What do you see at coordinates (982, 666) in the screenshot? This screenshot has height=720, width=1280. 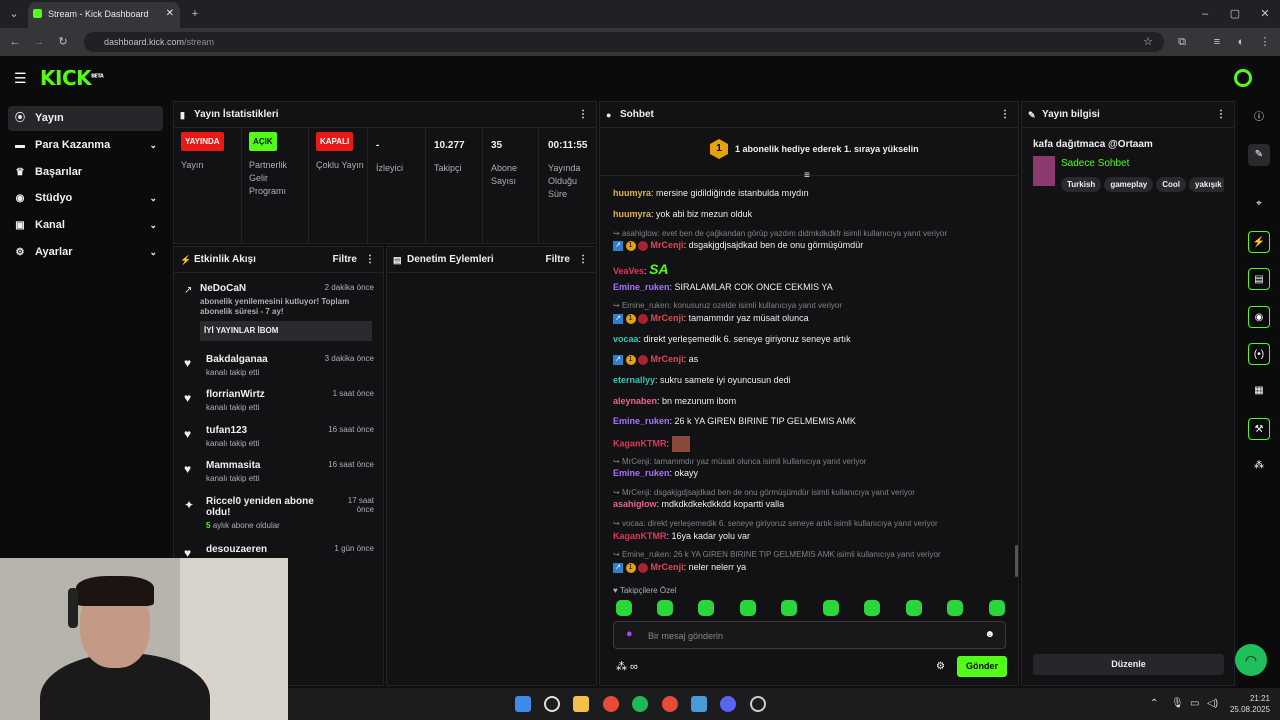 I see `send-button: Gönder` at bounding box center [982, 666].